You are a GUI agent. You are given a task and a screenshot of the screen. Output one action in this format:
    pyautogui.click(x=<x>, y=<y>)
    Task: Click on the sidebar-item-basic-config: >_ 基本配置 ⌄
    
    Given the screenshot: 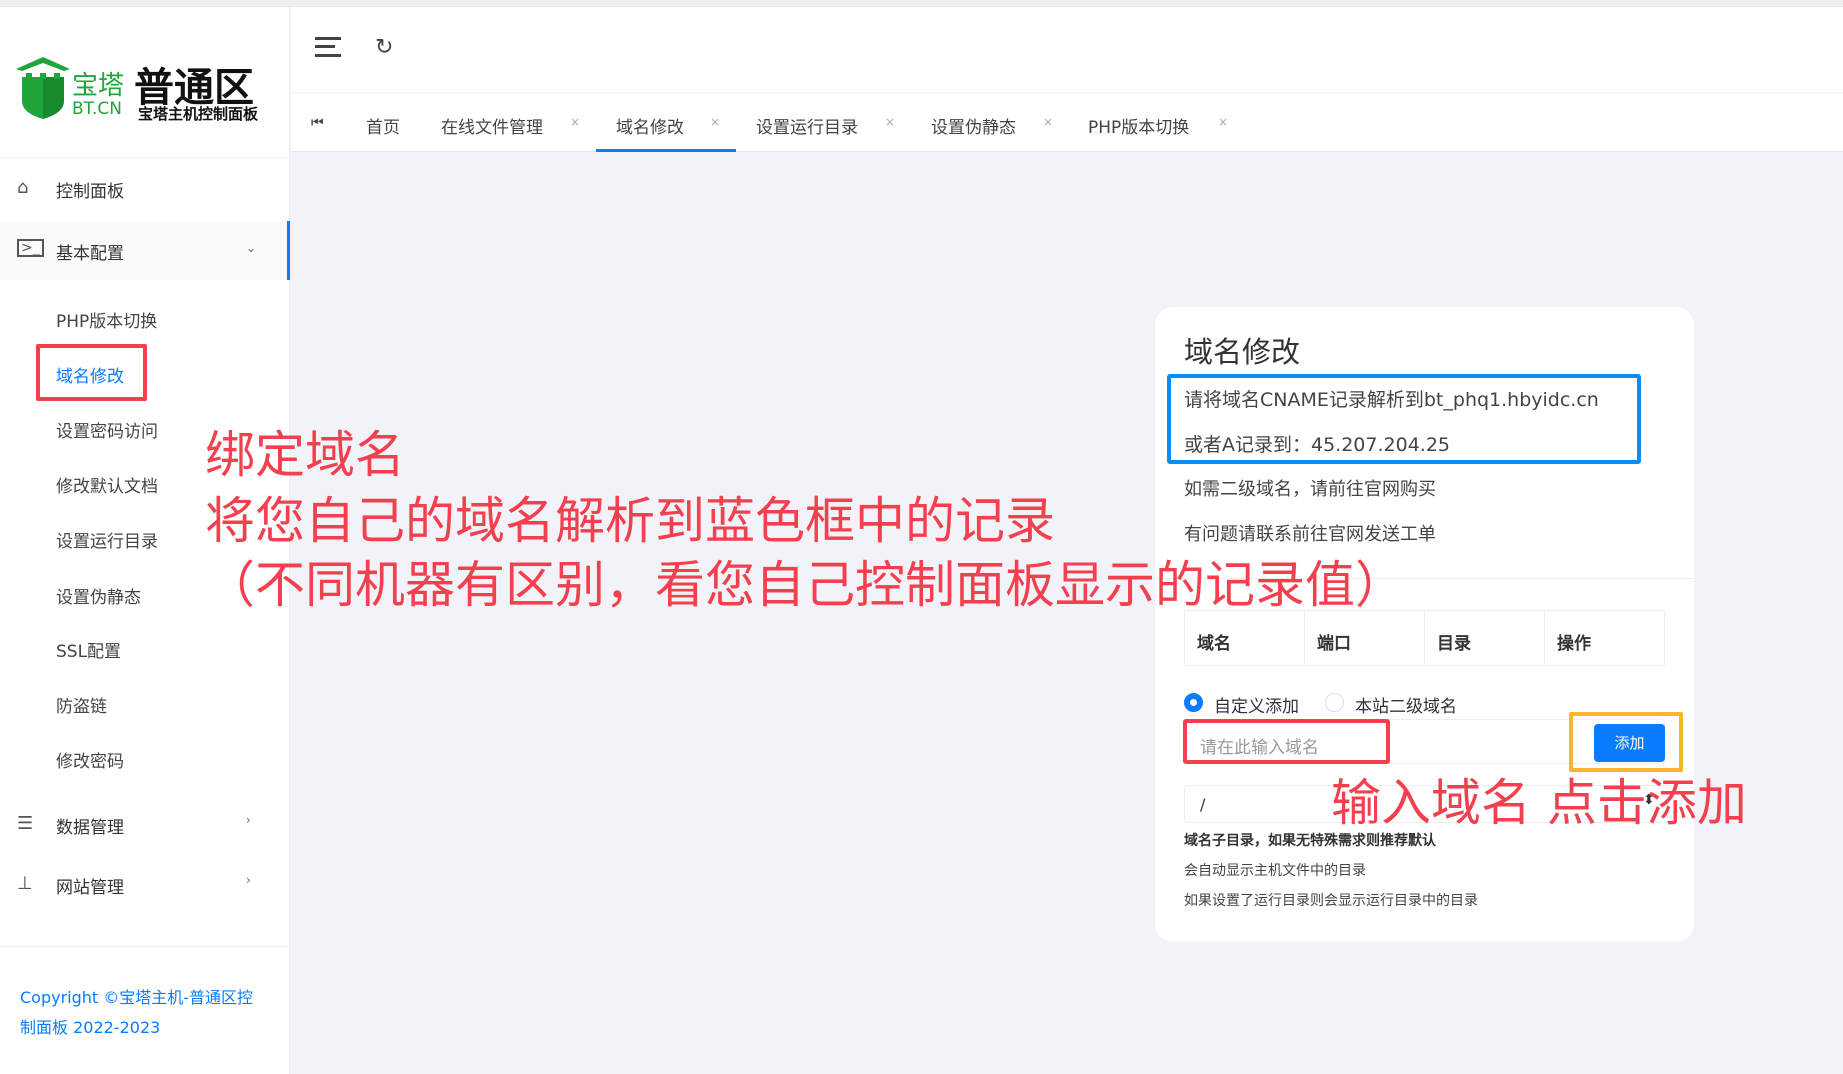 What is the action you would take?
    pyautogui.click(x=145, y=250)
    